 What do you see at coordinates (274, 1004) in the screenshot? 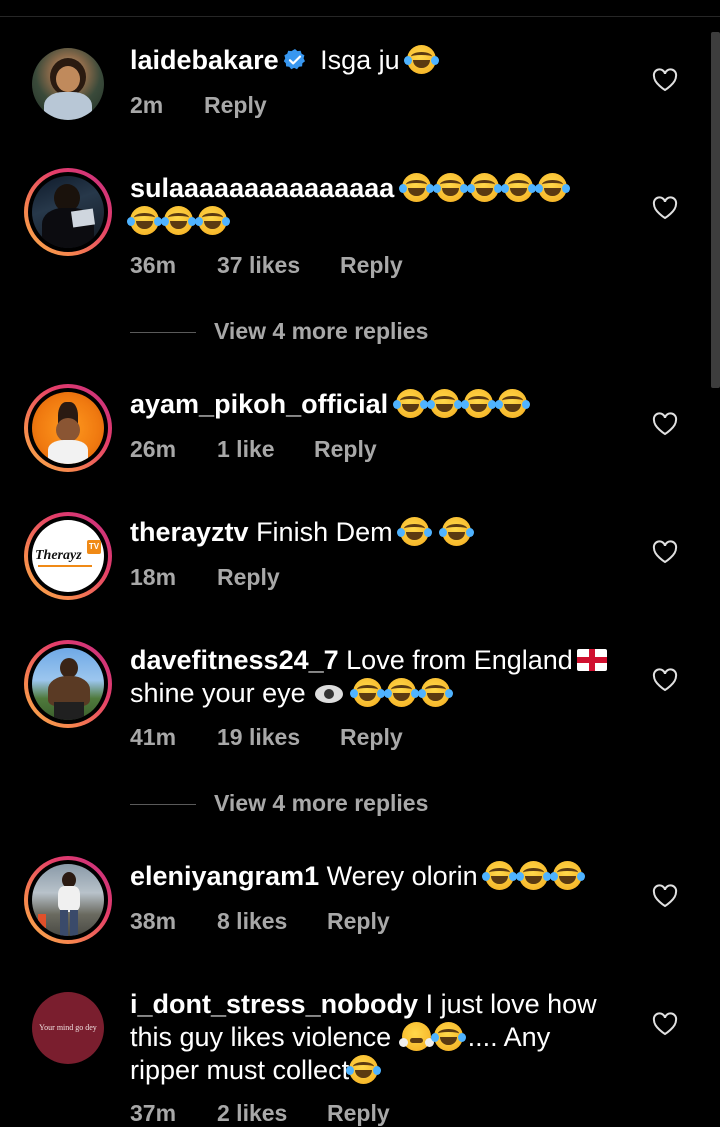
I see `comment-username: i_dont_stress_nobody` at bounding box center [274, 1004].